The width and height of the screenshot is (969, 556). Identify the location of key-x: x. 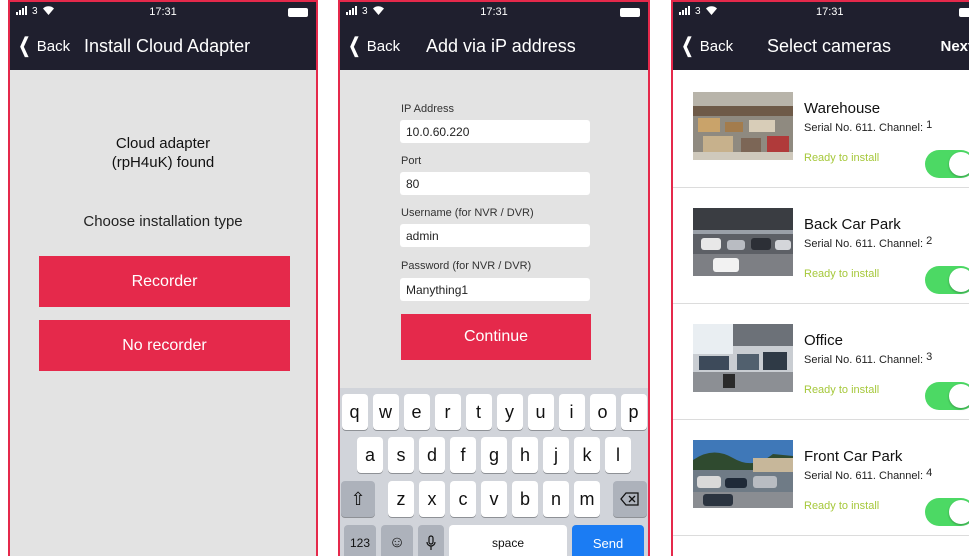
(432, 499).